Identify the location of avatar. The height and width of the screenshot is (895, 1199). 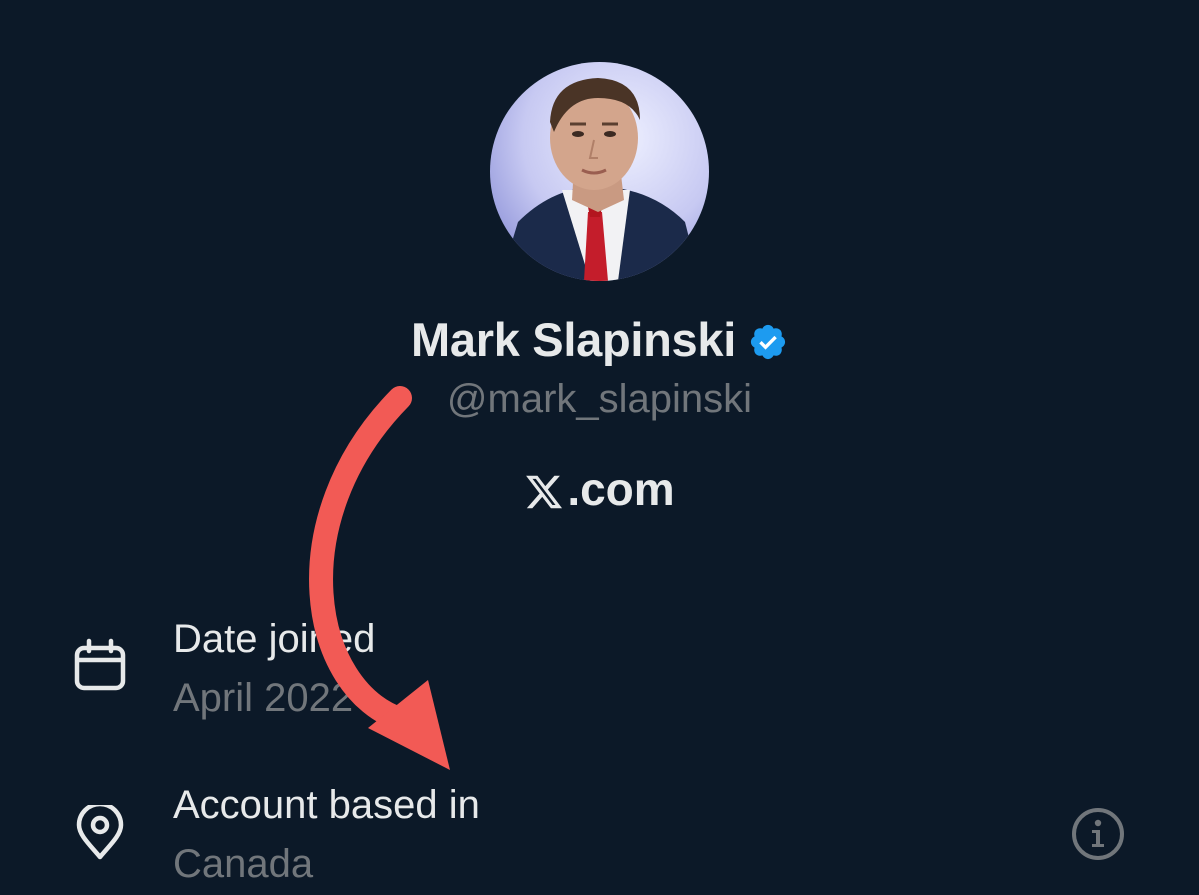
(599, 171).